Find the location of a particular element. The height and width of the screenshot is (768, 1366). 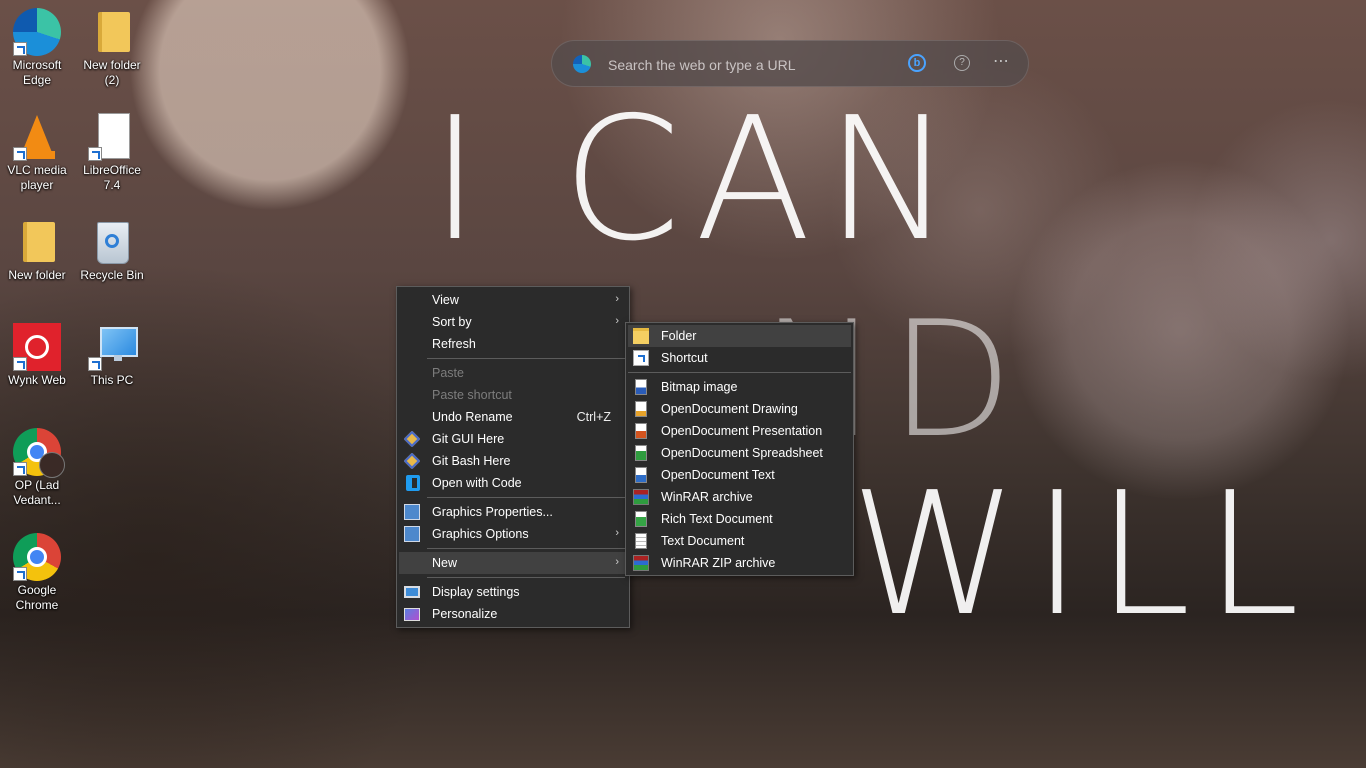

new-item-winrar-zip-archive: WinRAR ZIP archive is located at coordinates (739, 563).